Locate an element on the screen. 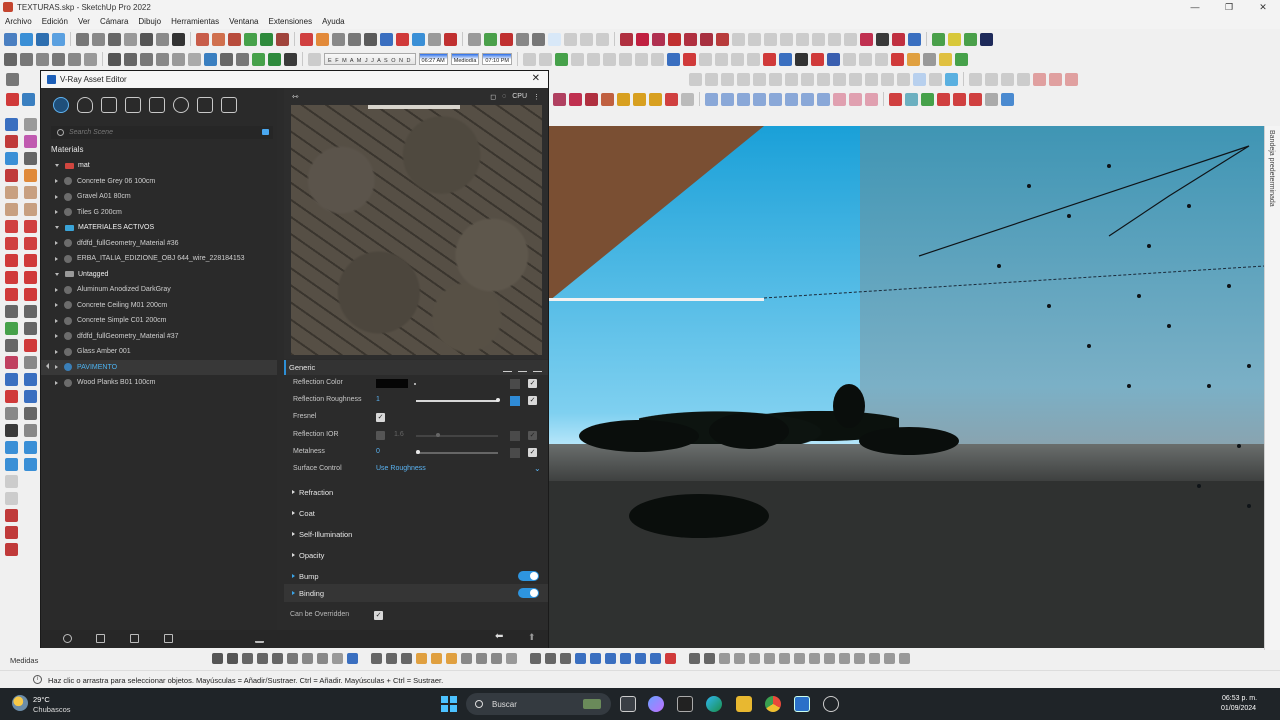 Image resolution: width=1280 pixels, height=720 pixels. outliner-icon is located at coordinates (593, 59).